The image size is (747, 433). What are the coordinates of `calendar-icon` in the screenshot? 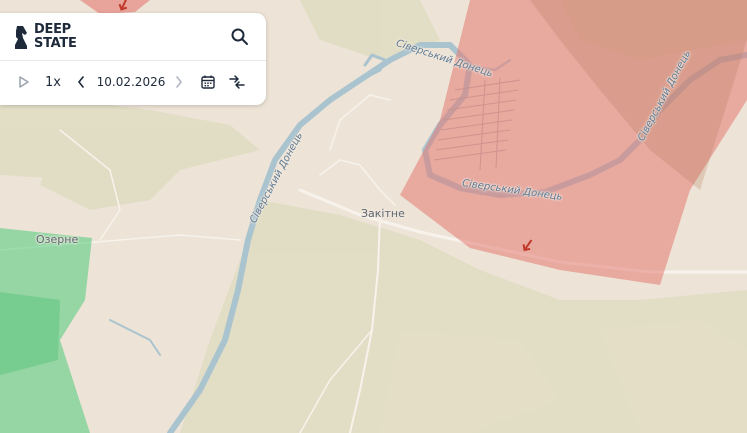 It's located at (208, 82).